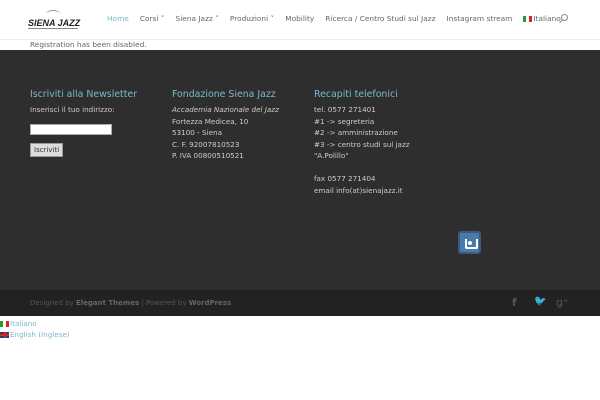 This screenshot has width=600, height=400. What do you see at coordinates (35, 334) in the screenshot?
I see `lang-english: English (Inglese)` at bounding box center [35, 334].